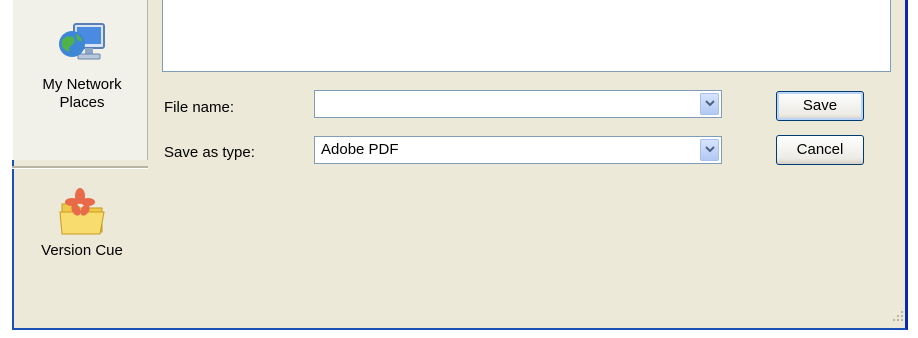  I want to click on place-version-cue: Version Cue, so click(82, 223).